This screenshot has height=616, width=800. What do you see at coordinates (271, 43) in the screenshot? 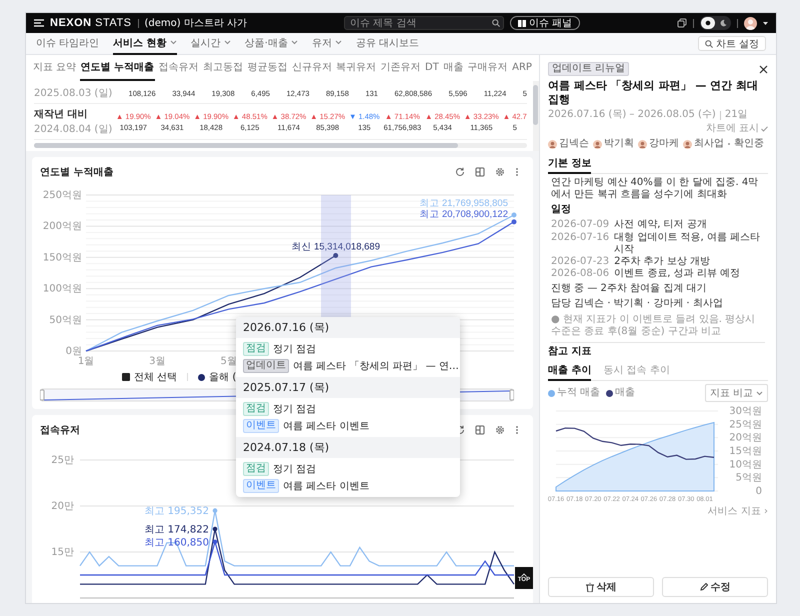
I see `nav-item: 상품·매출` at bounding box center [271, 43].